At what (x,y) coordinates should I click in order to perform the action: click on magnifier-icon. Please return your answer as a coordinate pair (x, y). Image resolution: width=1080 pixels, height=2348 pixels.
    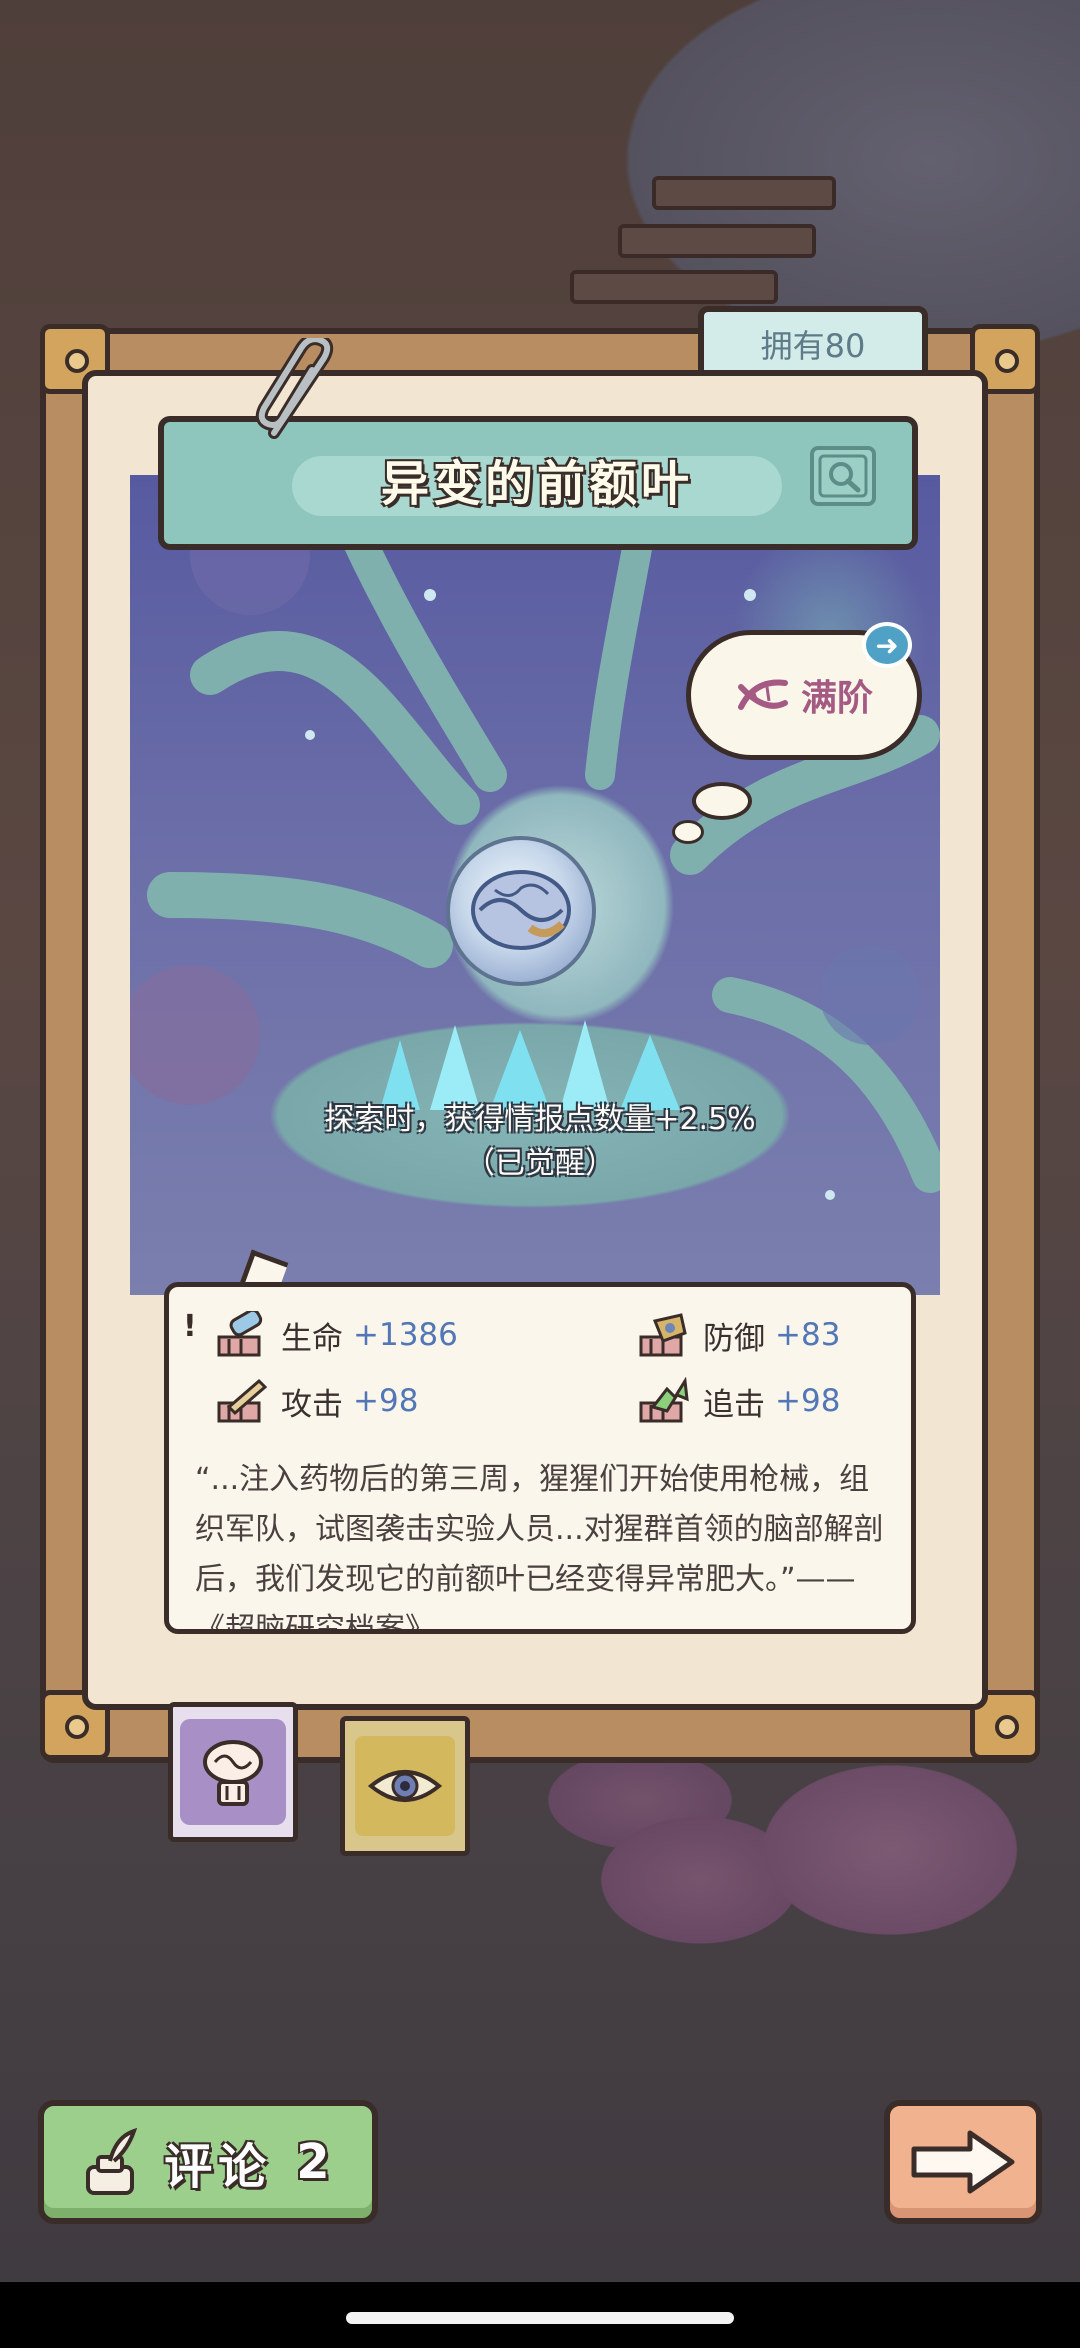
    Looking at the image, I should click on (843, 476).